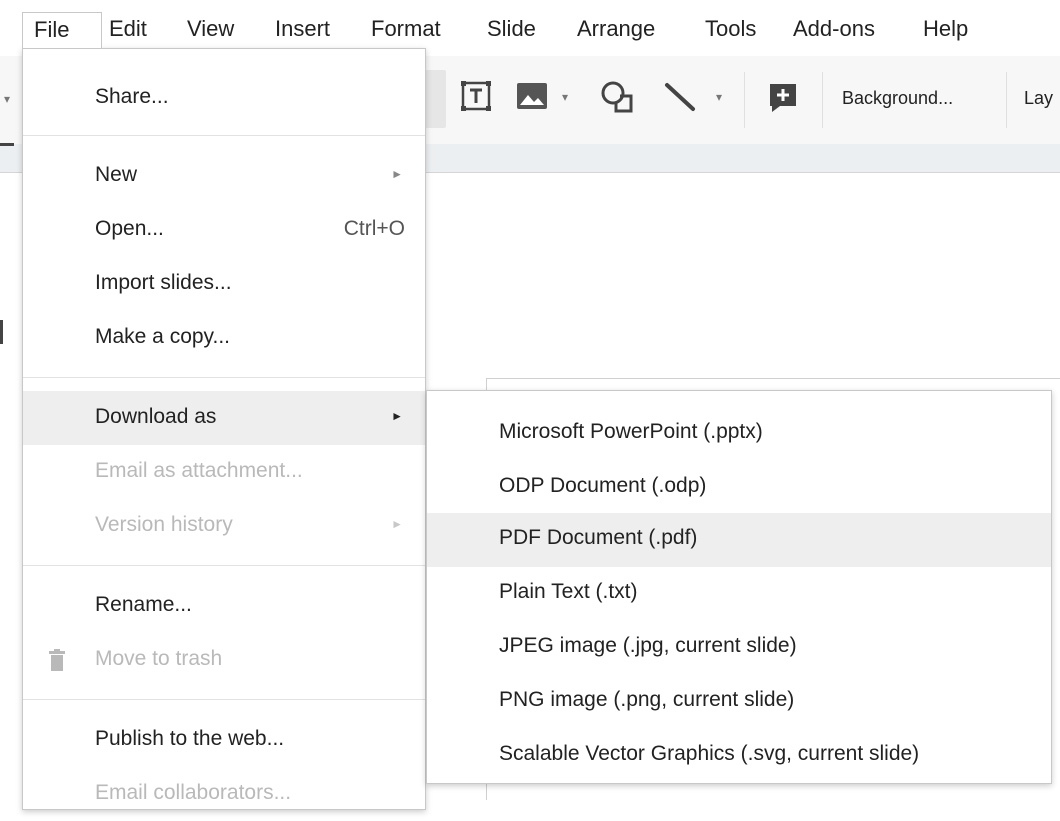  I want to click on download-pptx: Microsoft PowerPoint (.pptx), so click(739, 434).